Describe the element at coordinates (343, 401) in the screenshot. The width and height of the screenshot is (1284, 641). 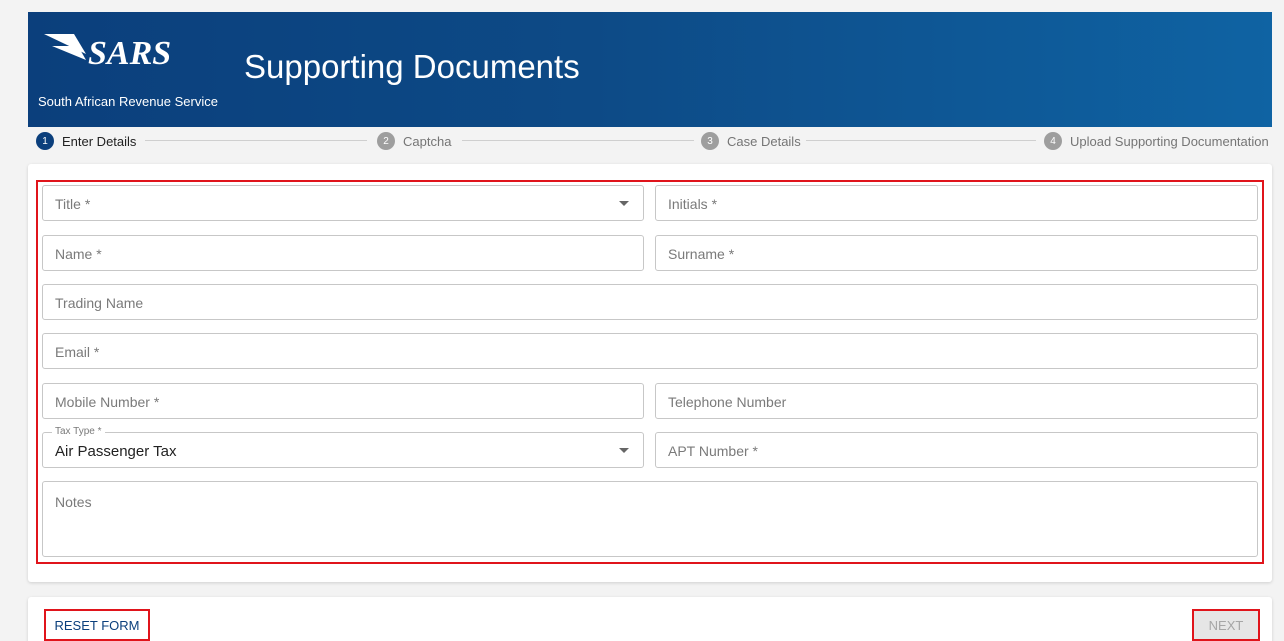
I see `mobile-number-input: Mobile Number *` at that location.